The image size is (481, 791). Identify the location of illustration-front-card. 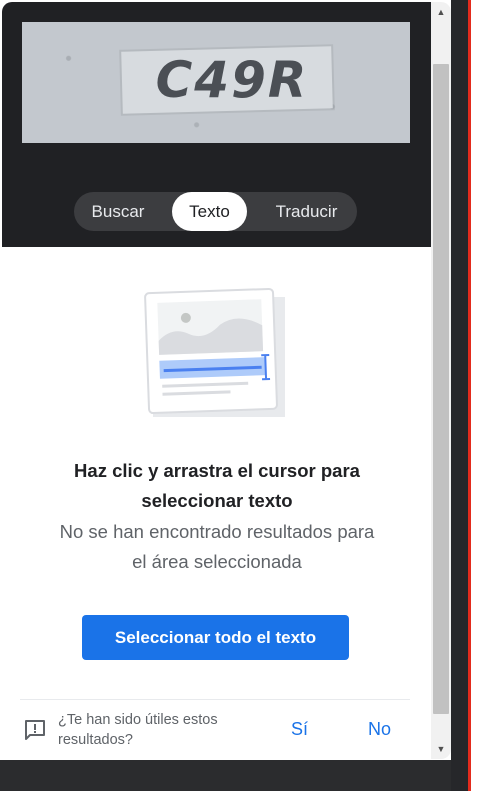
(211, 351).